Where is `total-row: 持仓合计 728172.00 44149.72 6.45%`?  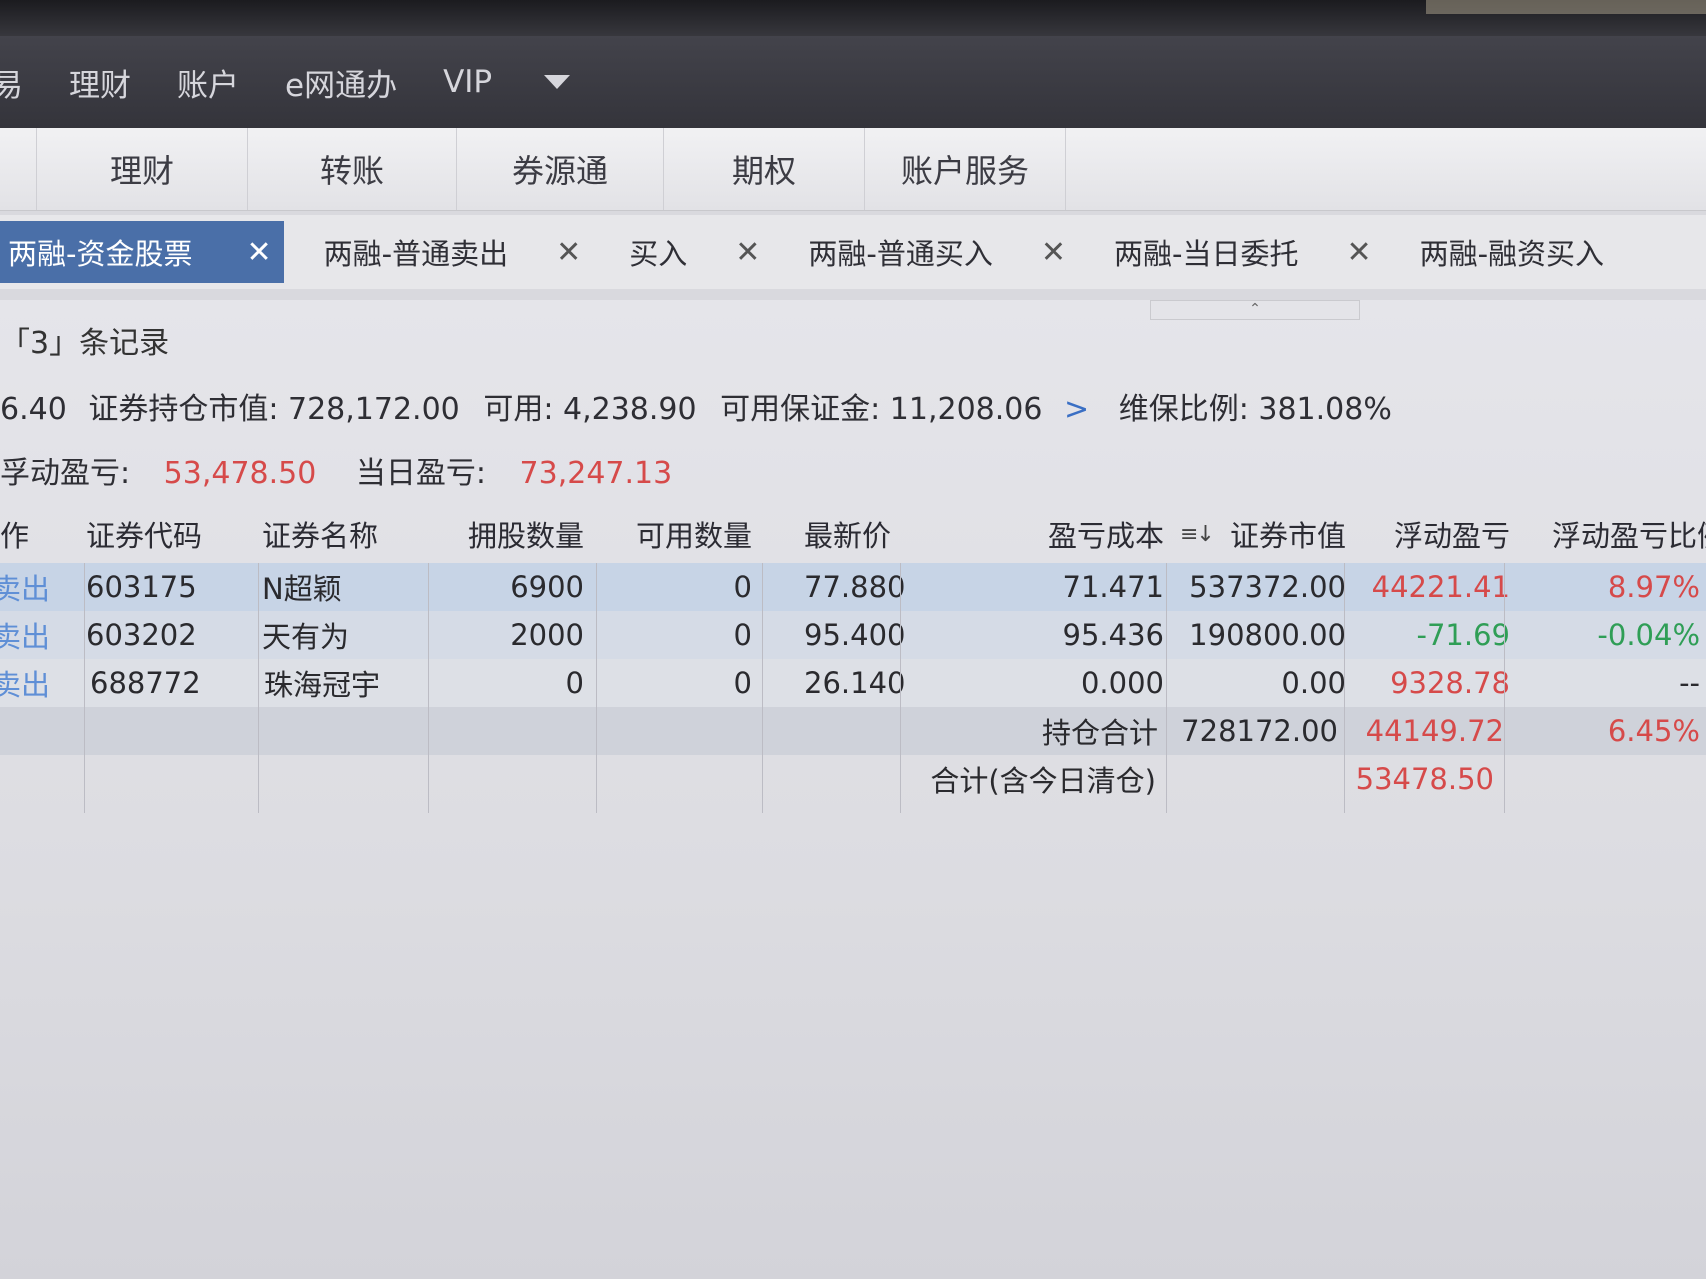 total-row: 持仓合计 728172.00 44149.72 6.45% is located at coordinates (853, 731).